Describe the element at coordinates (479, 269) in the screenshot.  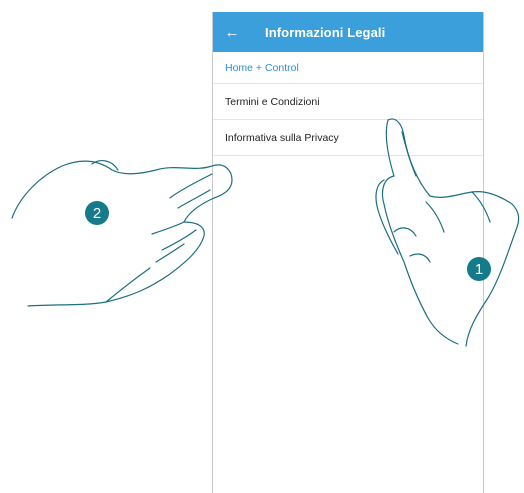
I see `step-badge-1: 1` at that location.